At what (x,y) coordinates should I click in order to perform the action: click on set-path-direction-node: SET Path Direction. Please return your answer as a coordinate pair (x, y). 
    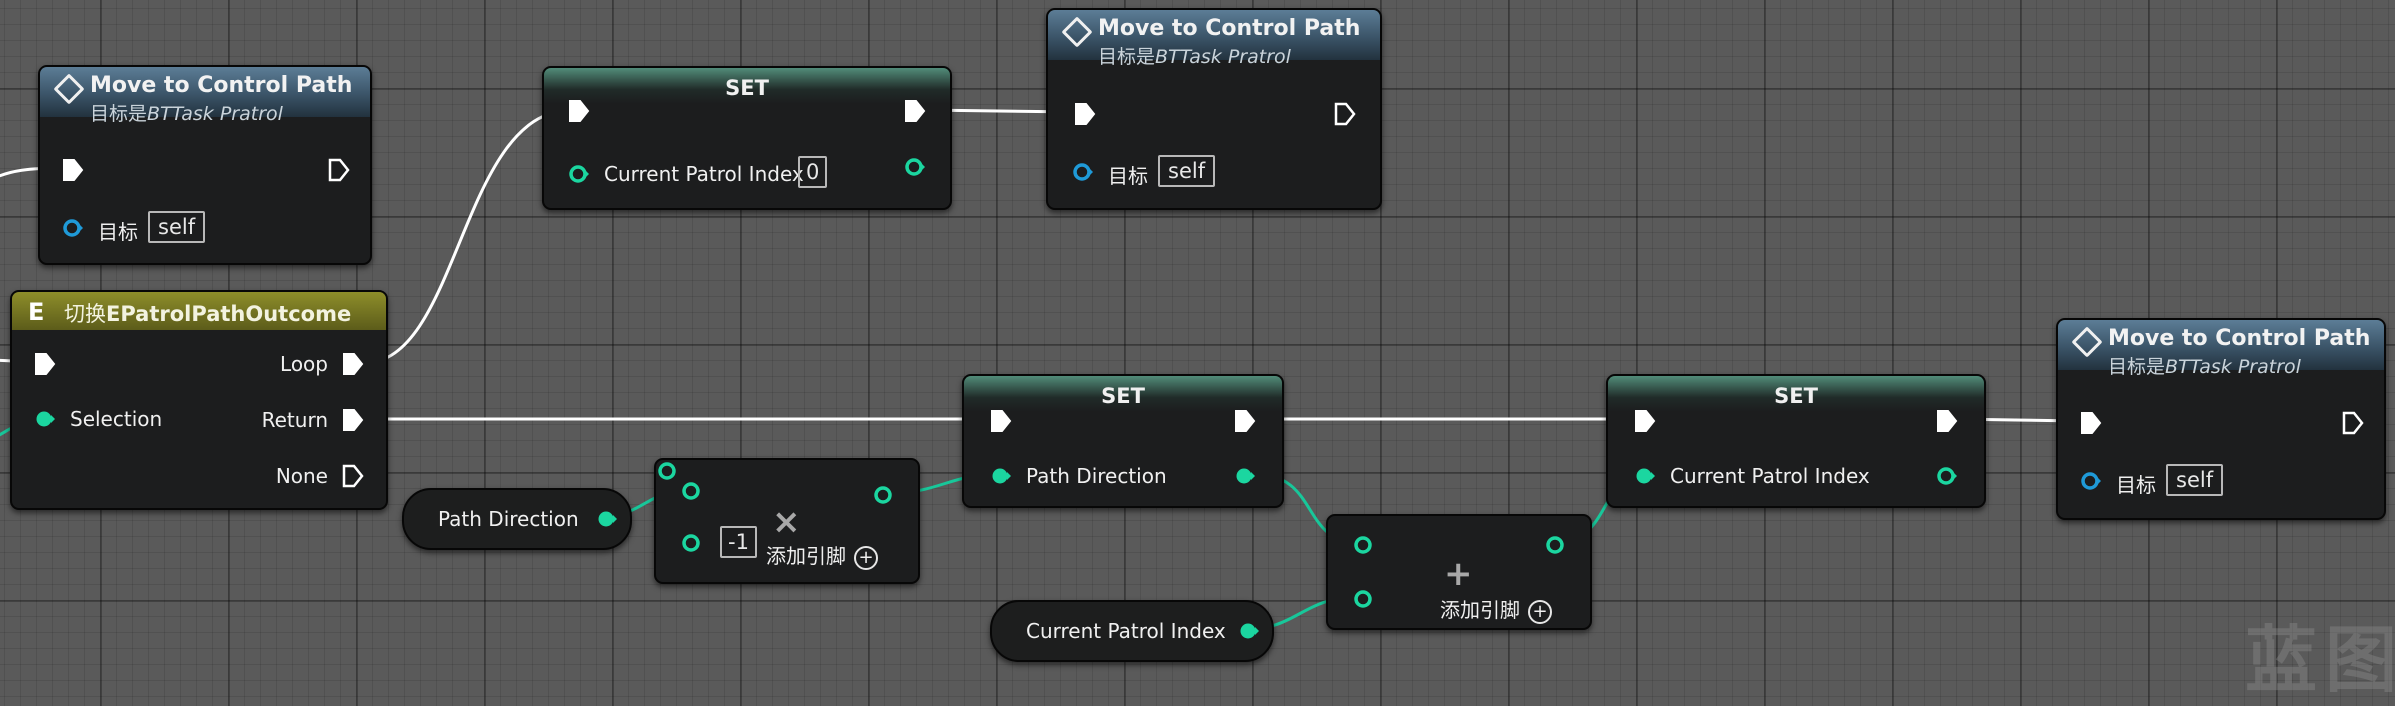
    Looking at the image, I should click on (1123, 441).